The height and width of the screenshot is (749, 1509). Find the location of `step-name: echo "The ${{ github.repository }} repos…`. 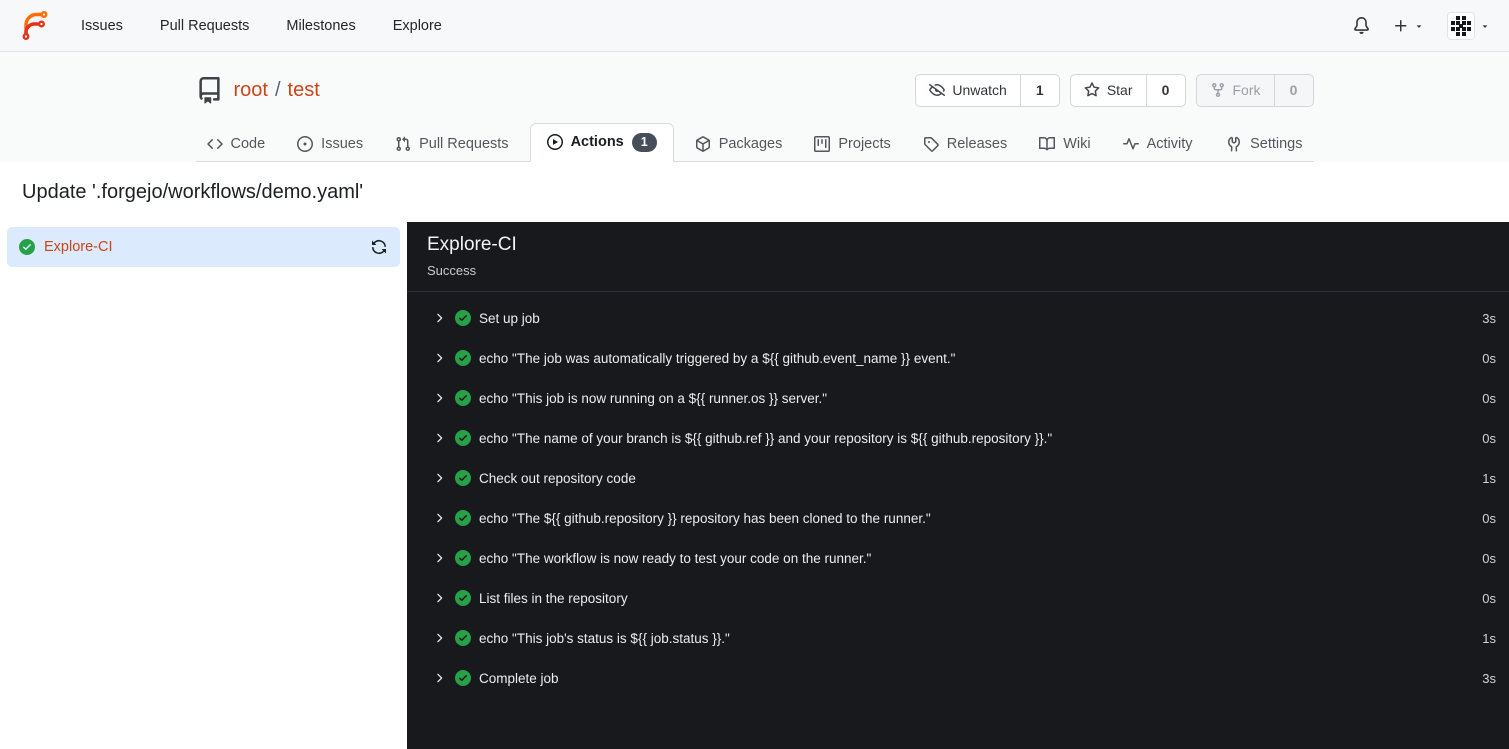

step-name: echo "The ${{ github.repository }} repos… is located at coordinates (705, 518).